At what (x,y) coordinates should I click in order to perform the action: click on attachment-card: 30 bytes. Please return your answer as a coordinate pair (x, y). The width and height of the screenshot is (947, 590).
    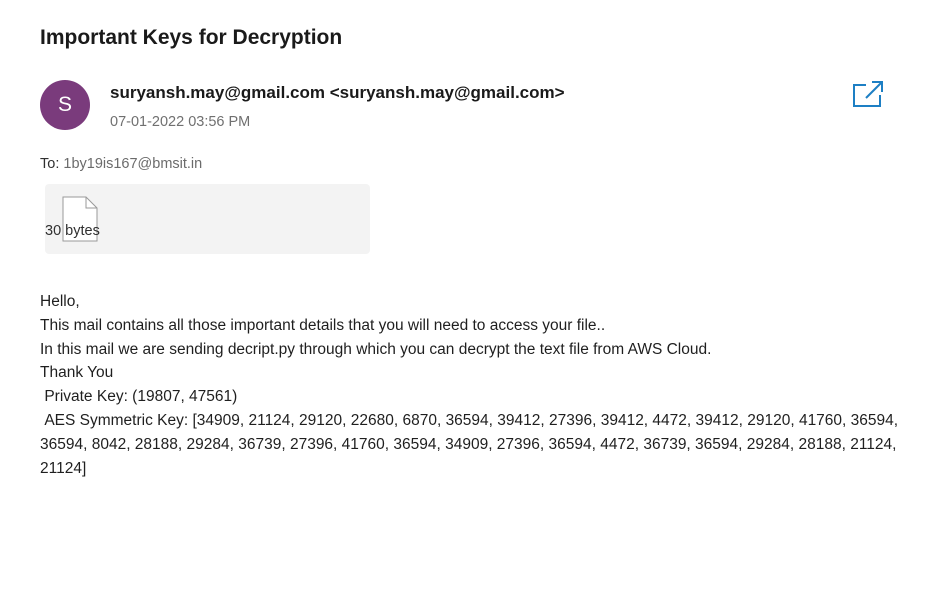
    Looking at the image, I should click on (207, 219).